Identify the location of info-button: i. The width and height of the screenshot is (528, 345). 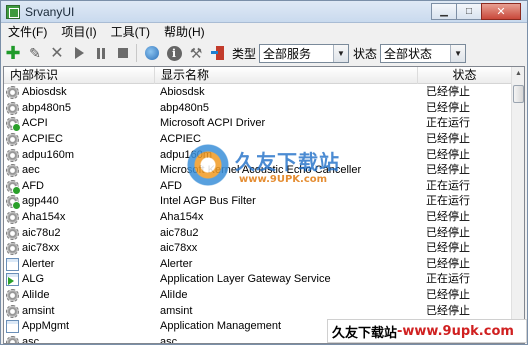
(174, 53).